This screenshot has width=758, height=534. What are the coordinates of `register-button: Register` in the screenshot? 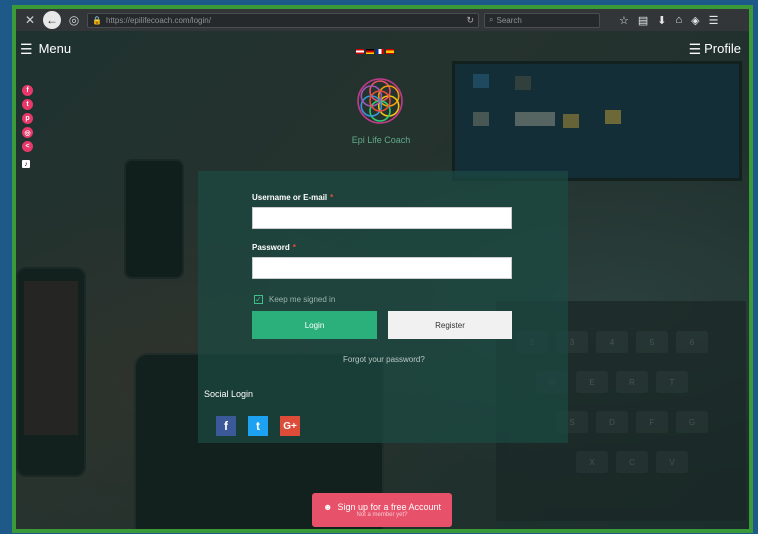 It's located at (450, 325).